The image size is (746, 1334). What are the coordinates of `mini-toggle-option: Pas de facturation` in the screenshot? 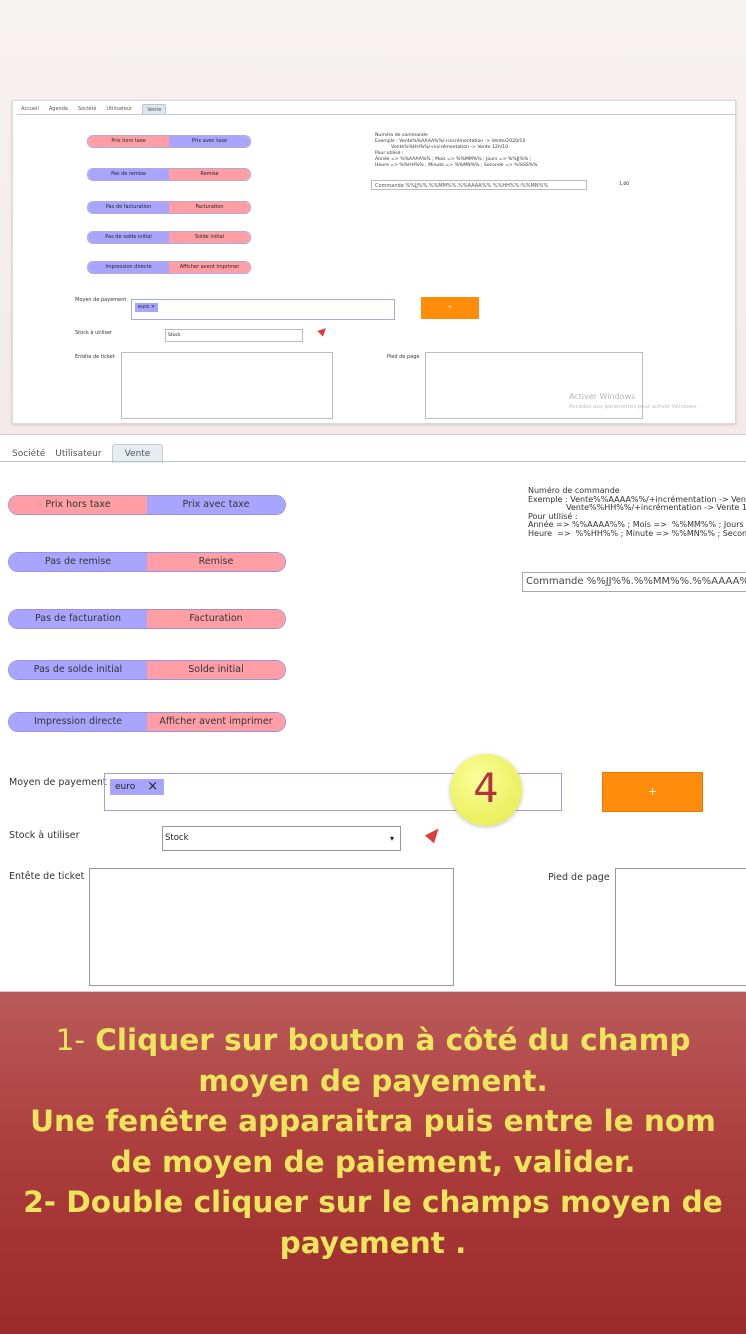 It's located at (128, 207).